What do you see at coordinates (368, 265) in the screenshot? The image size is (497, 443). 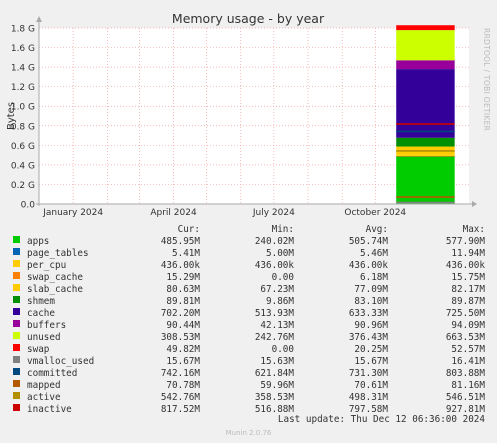 I see `legend-avg: 436.00k` at bounding box center [368, 265].